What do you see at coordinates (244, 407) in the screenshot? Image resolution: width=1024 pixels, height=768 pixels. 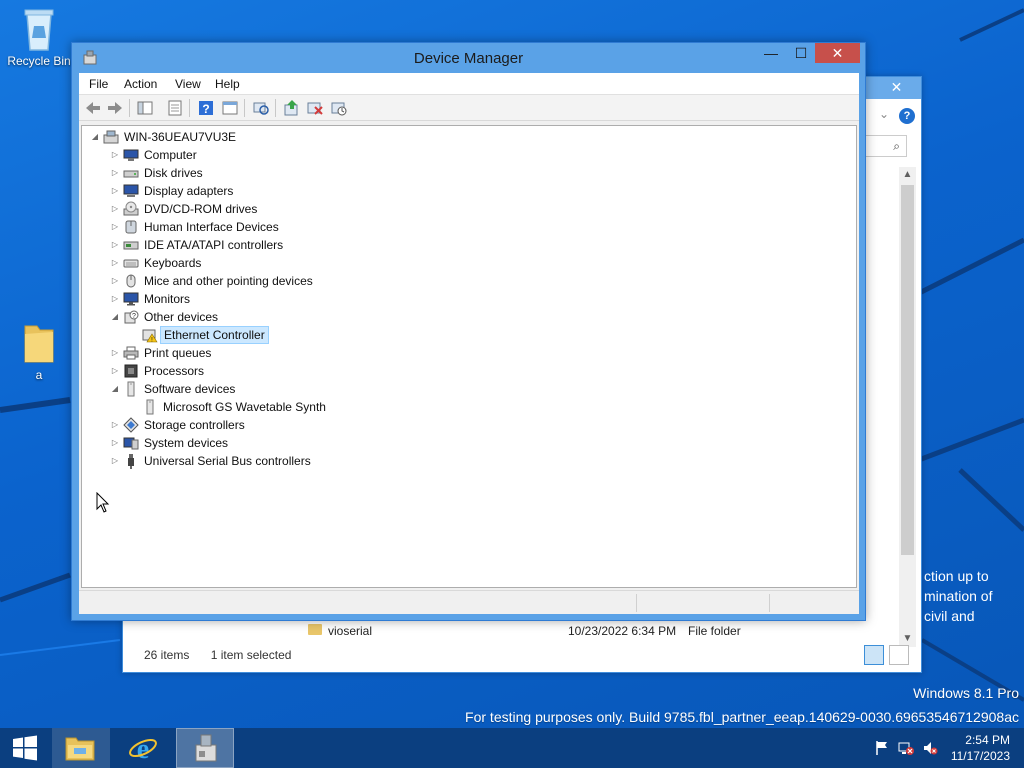 I see `tree-node-label: Microsoft GS Wavetable Synth` at bounding box center [244, 407].